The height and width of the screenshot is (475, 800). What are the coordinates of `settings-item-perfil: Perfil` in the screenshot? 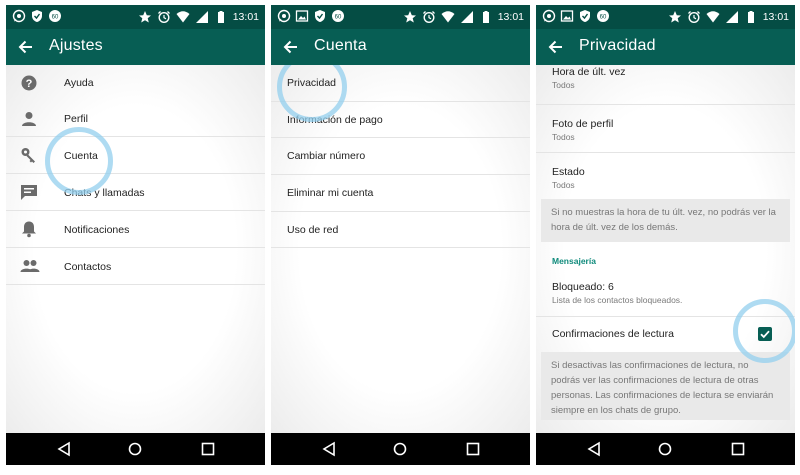 It's located at (135, 119).